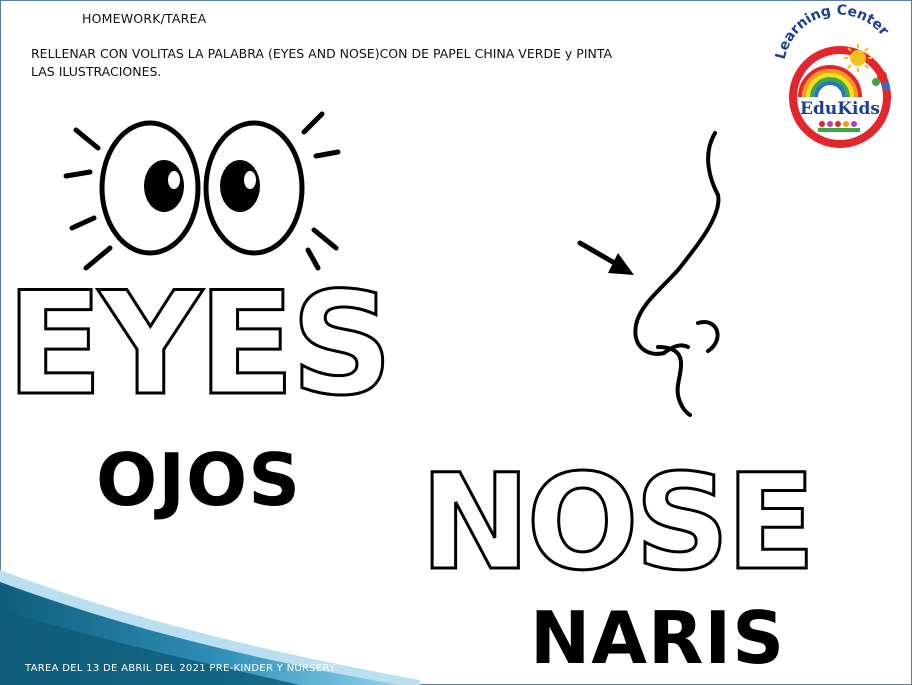  Describe the element at coordinates (605, 257) in the screenshot. I see `arrow-icon` at that location.